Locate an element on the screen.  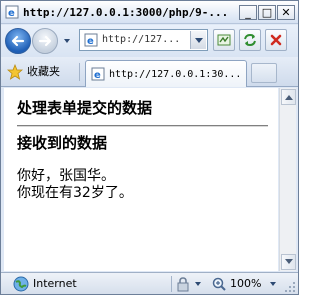
compat-view-icon is located at coordinates (224, 40).